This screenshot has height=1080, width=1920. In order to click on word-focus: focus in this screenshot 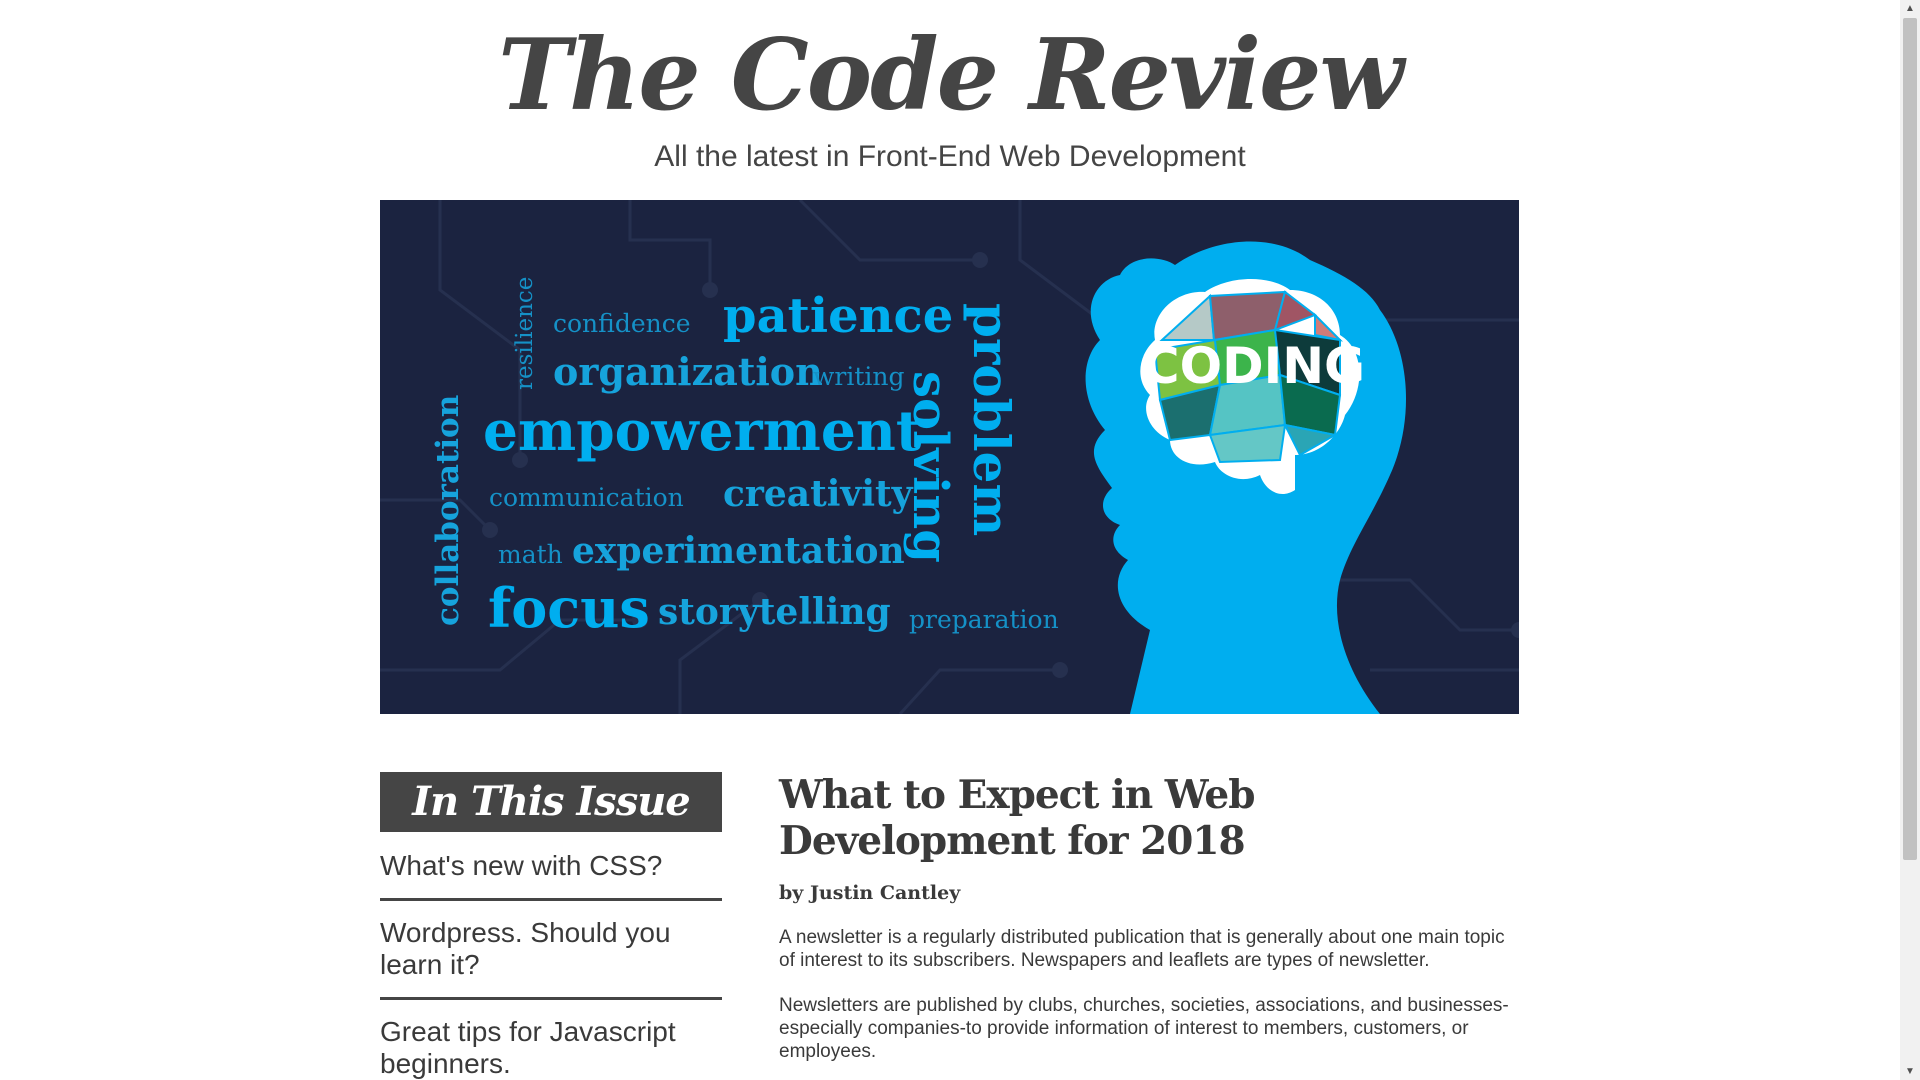, I will do `click(569, 608)`.